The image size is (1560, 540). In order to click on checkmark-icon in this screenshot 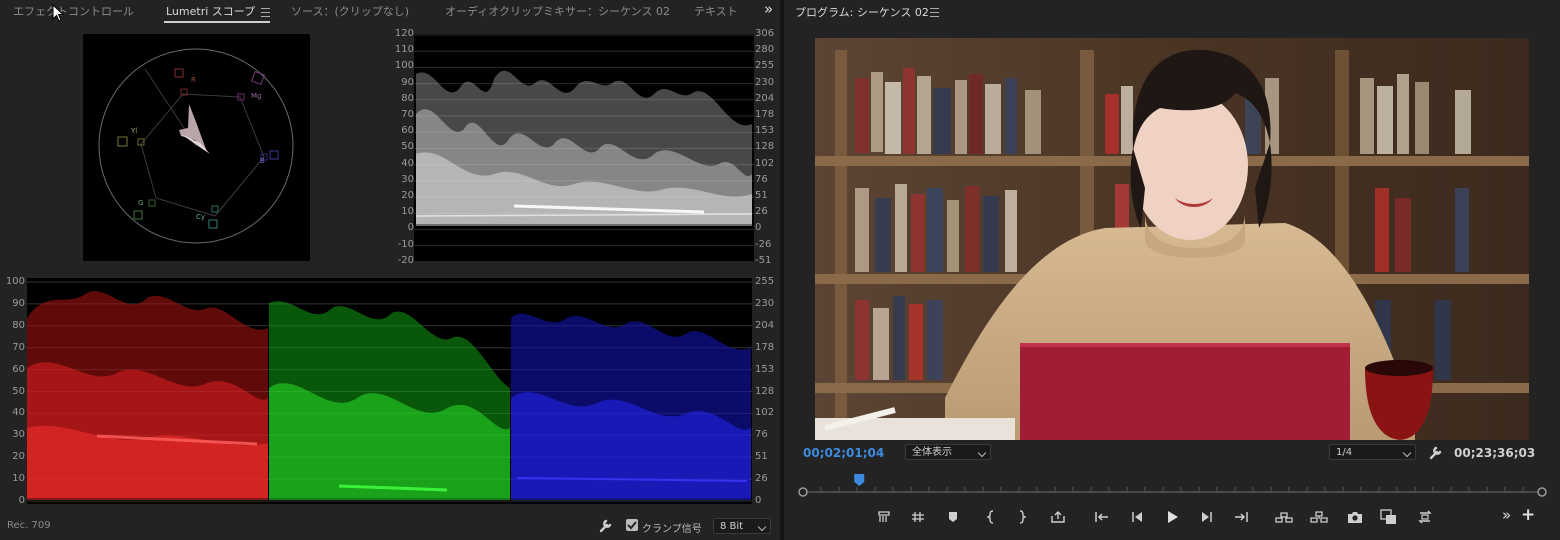, I will do `click(632, 525)`.